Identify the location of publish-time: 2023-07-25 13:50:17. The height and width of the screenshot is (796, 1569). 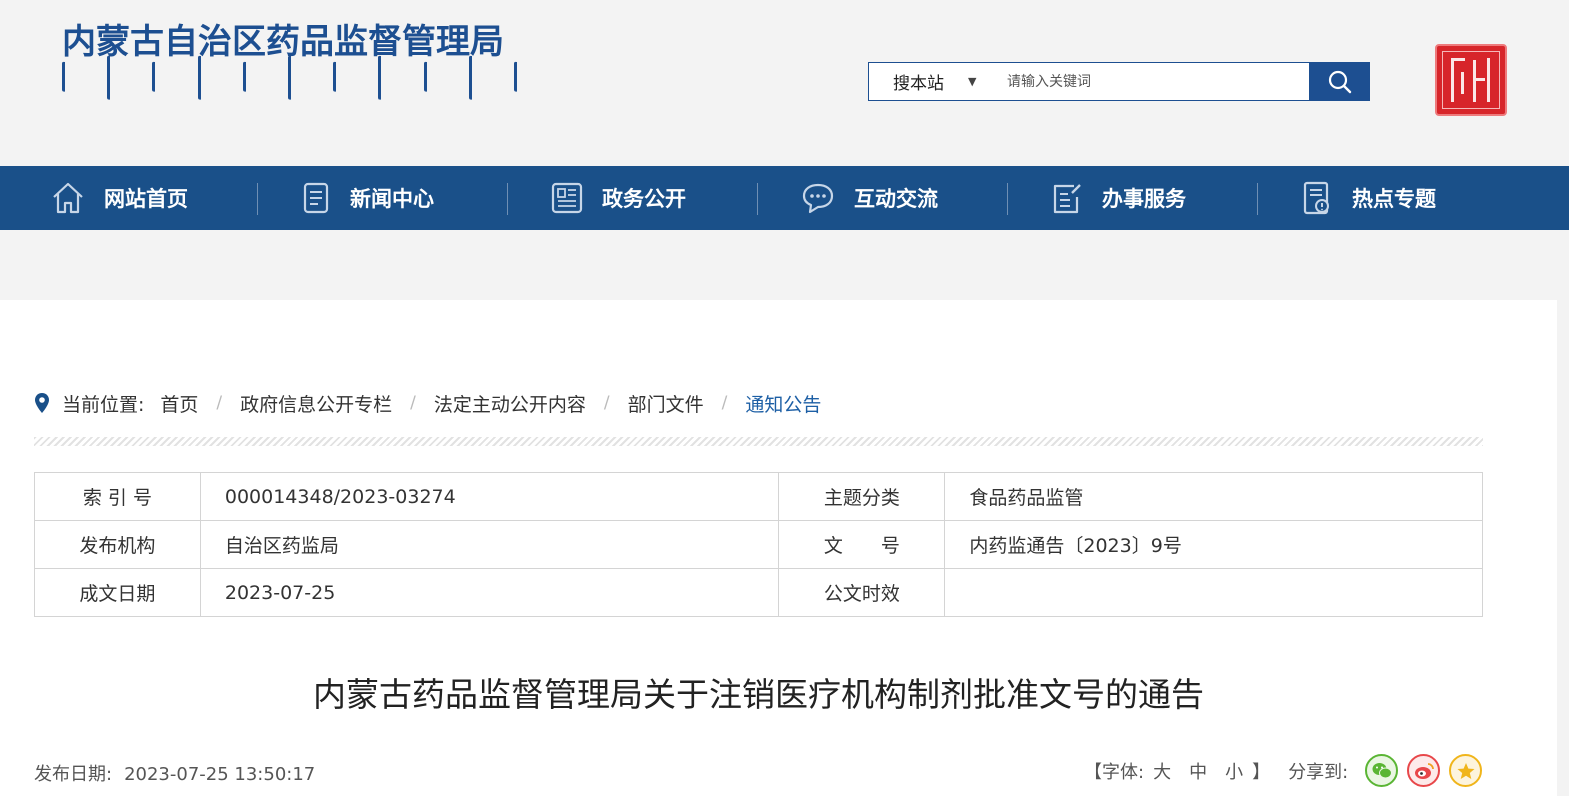
(220, 774).